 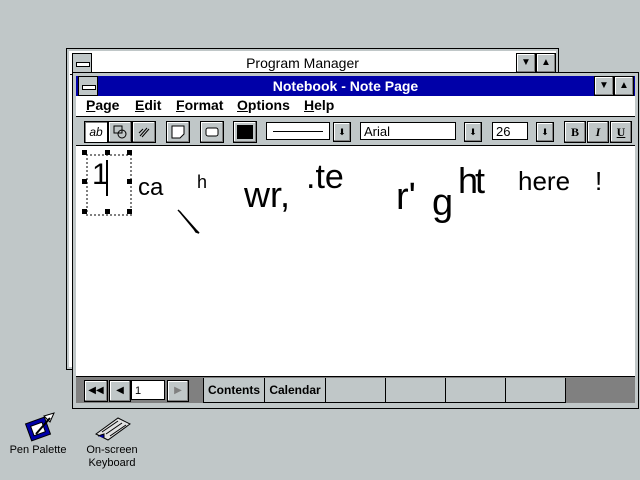 I want to click on notebook-maximize-button: ▲, so click(x=624, y=86).